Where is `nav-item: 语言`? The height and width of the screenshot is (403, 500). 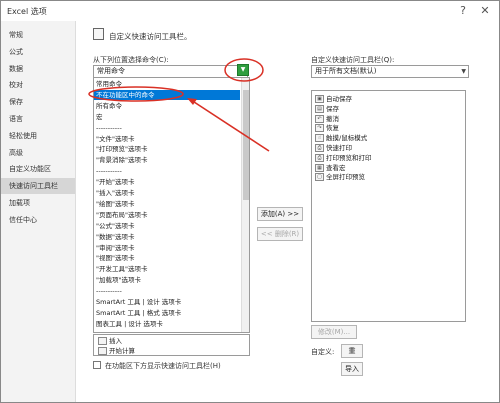
nav-item: 语言 is located at coordinates (38, 119).